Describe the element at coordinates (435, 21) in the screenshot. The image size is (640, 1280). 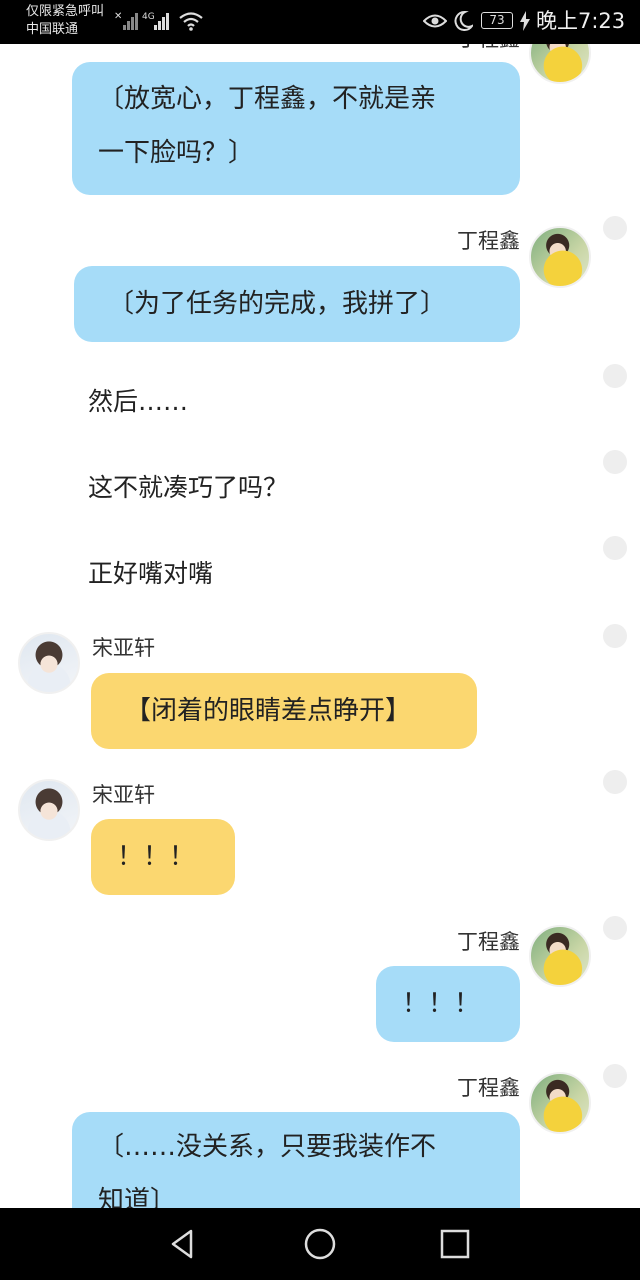
I see `eye-icon` at that location.